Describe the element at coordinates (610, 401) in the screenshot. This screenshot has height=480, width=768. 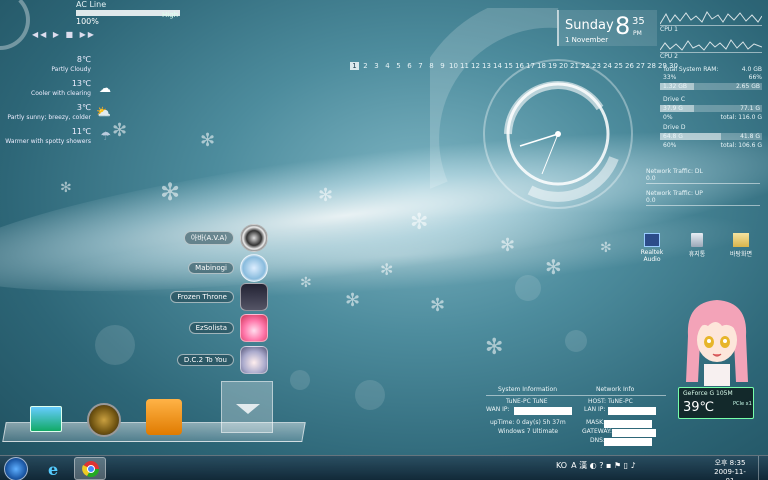
I see `host: HOST: TuNE-PC` at that location.